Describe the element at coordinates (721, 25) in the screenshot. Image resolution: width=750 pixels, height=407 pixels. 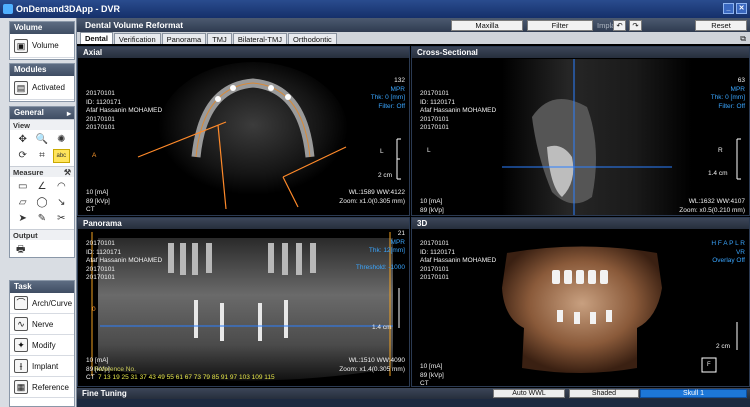
I see `reset-button: Reset` at that location.